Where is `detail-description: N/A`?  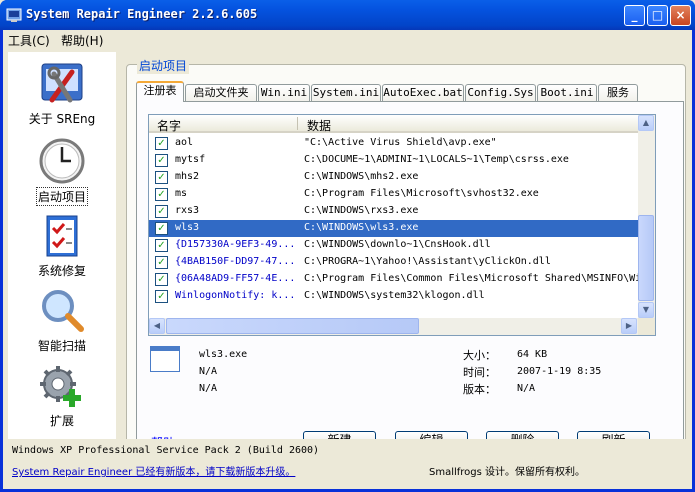 detail-description: N/A is located at coordinates (208, 388).